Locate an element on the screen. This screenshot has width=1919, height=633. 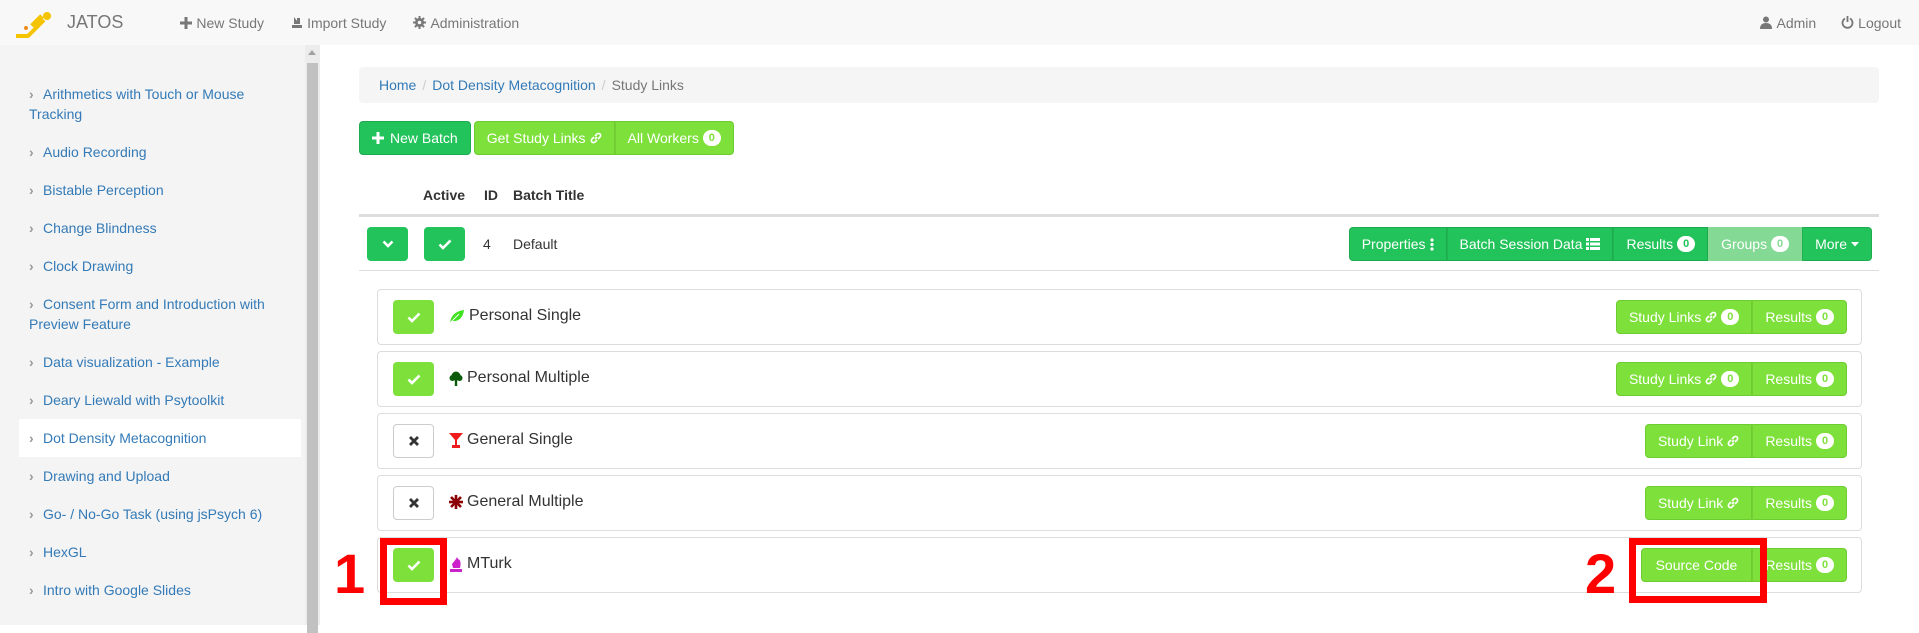
nav-new-study: New Study is located at coordinates (222, 23).